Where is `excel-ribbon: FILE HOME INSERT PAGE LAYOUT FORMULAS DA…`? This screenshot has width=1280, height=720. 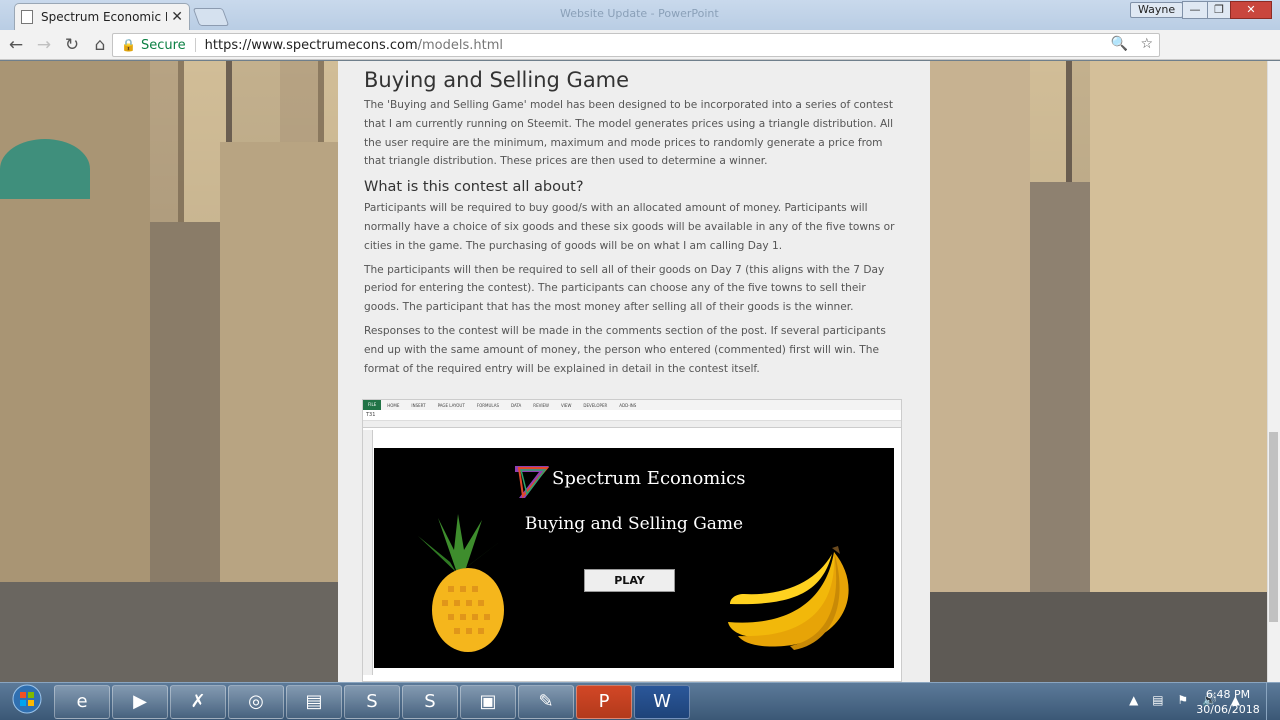 excel-ribbon: FILE HOME INSERT PAGE LAYOUT FORMULAS DA… is located at coordinates (632, 405).